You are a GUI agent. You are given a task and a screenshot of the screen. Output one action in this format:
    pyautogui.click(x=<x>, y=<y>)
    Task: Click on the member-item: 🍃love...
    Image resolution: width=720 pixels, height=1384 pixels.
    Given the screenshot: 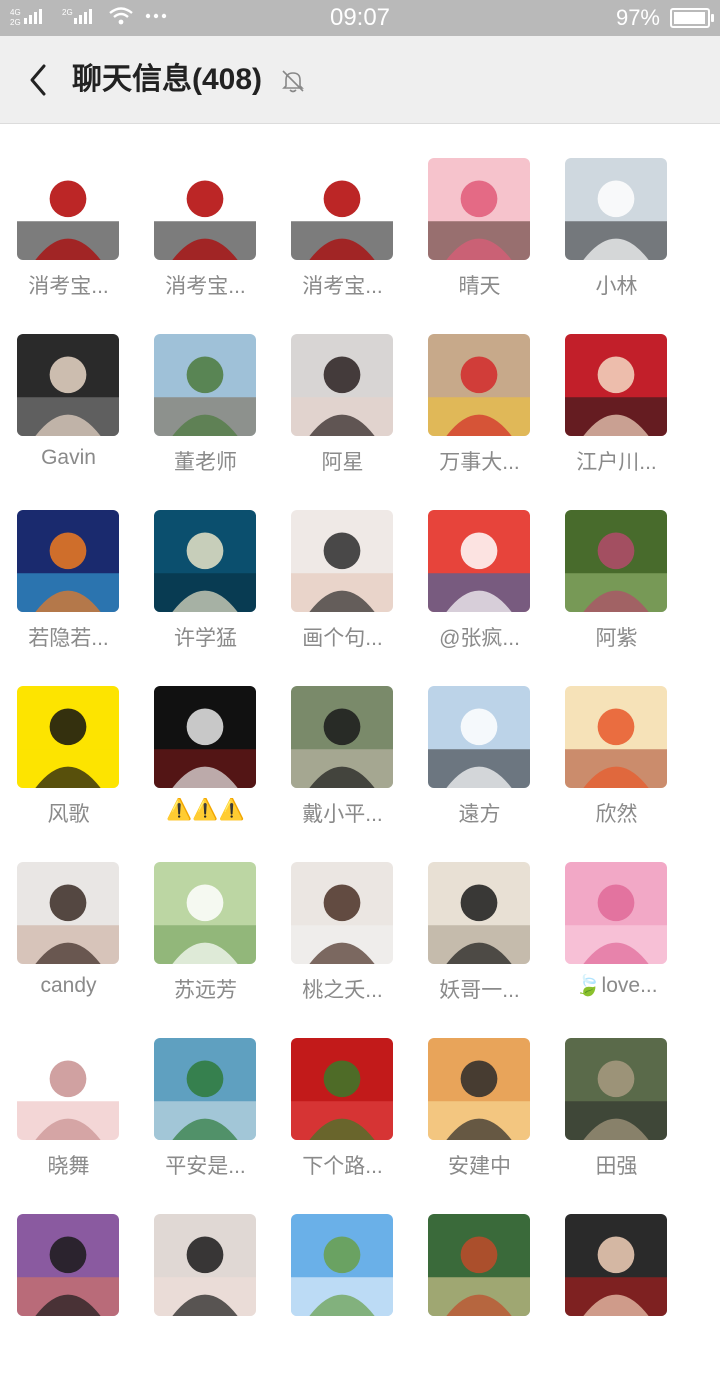 What is the action you would take?
    pyautogui.click(x=616, y=947)
    